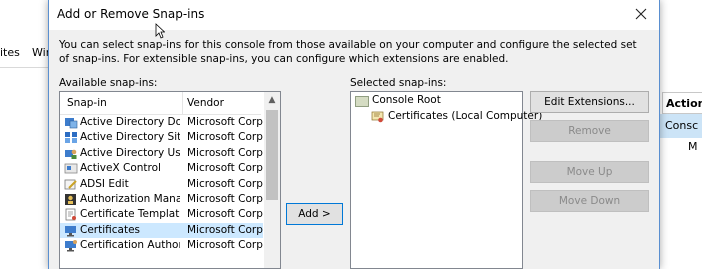 This screenshot has width=702, height=269. What do you see at coordinates (398, 83) in the screenshot?
I see `selected-snapins-label: Selected snap-ins:` at bounding box center [398, 83].